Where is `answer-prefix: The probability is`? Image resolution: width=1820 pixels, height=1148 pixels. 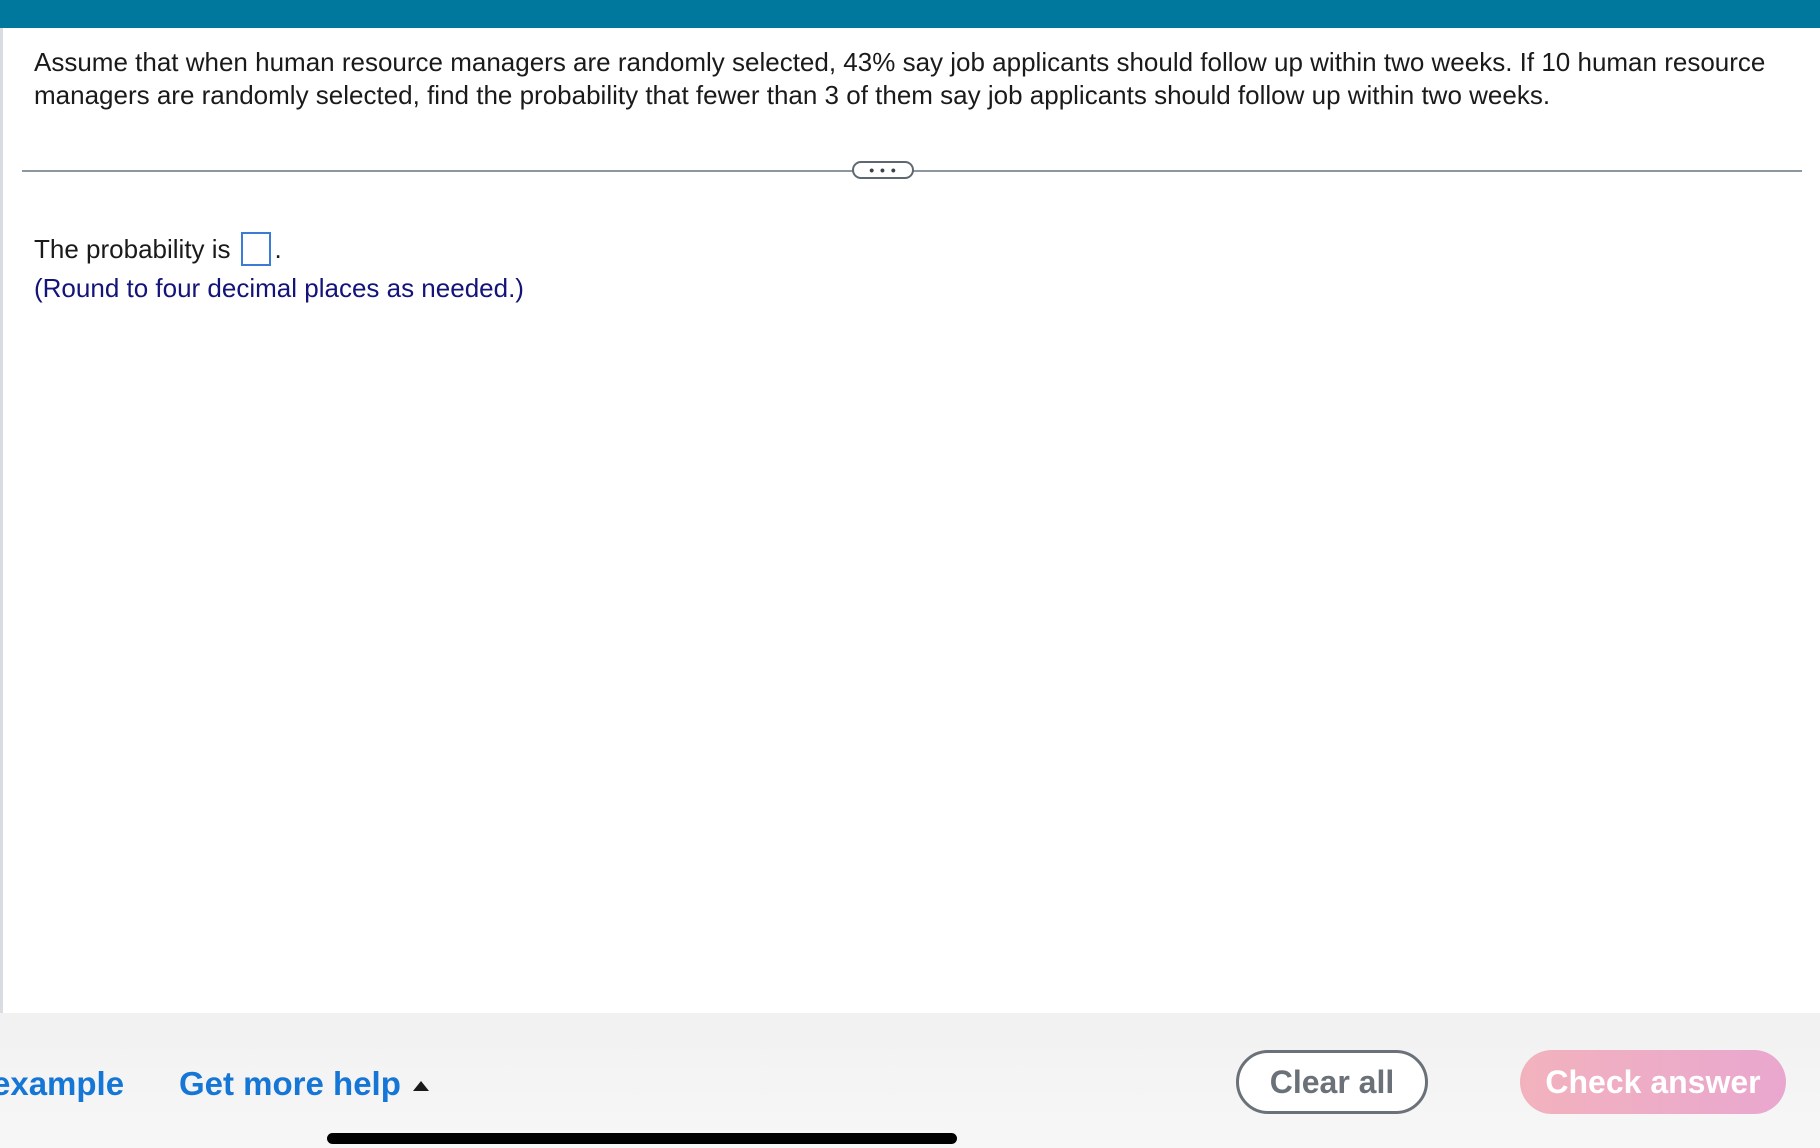 answer-prefix: The probability is is located at coordinates (132, 249).